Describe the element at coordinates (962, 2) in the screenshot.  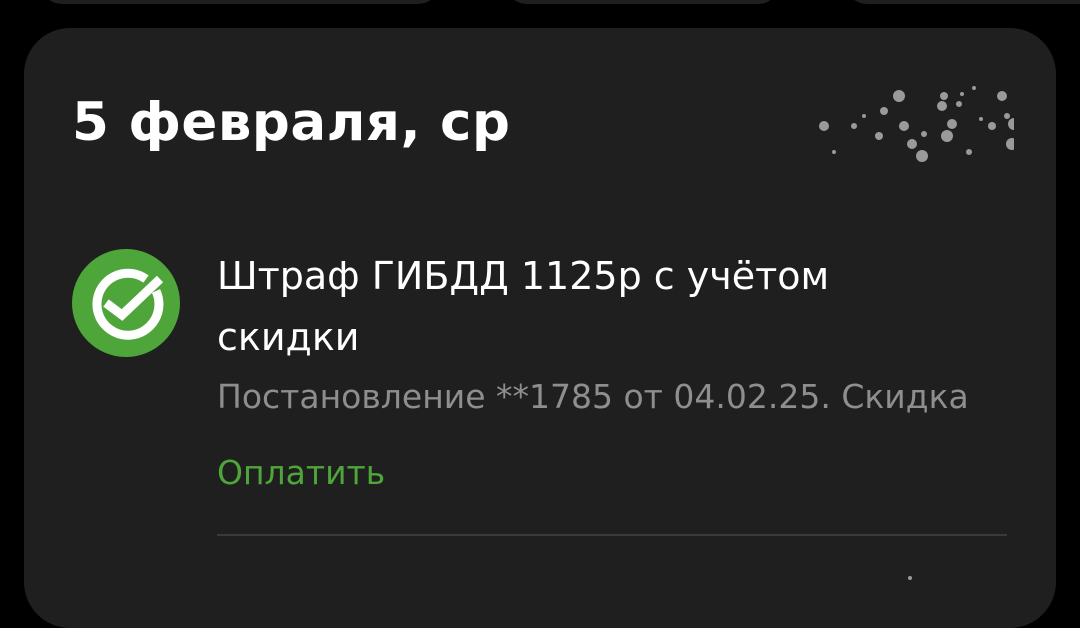
I see `top-card-tab-right` at that location.